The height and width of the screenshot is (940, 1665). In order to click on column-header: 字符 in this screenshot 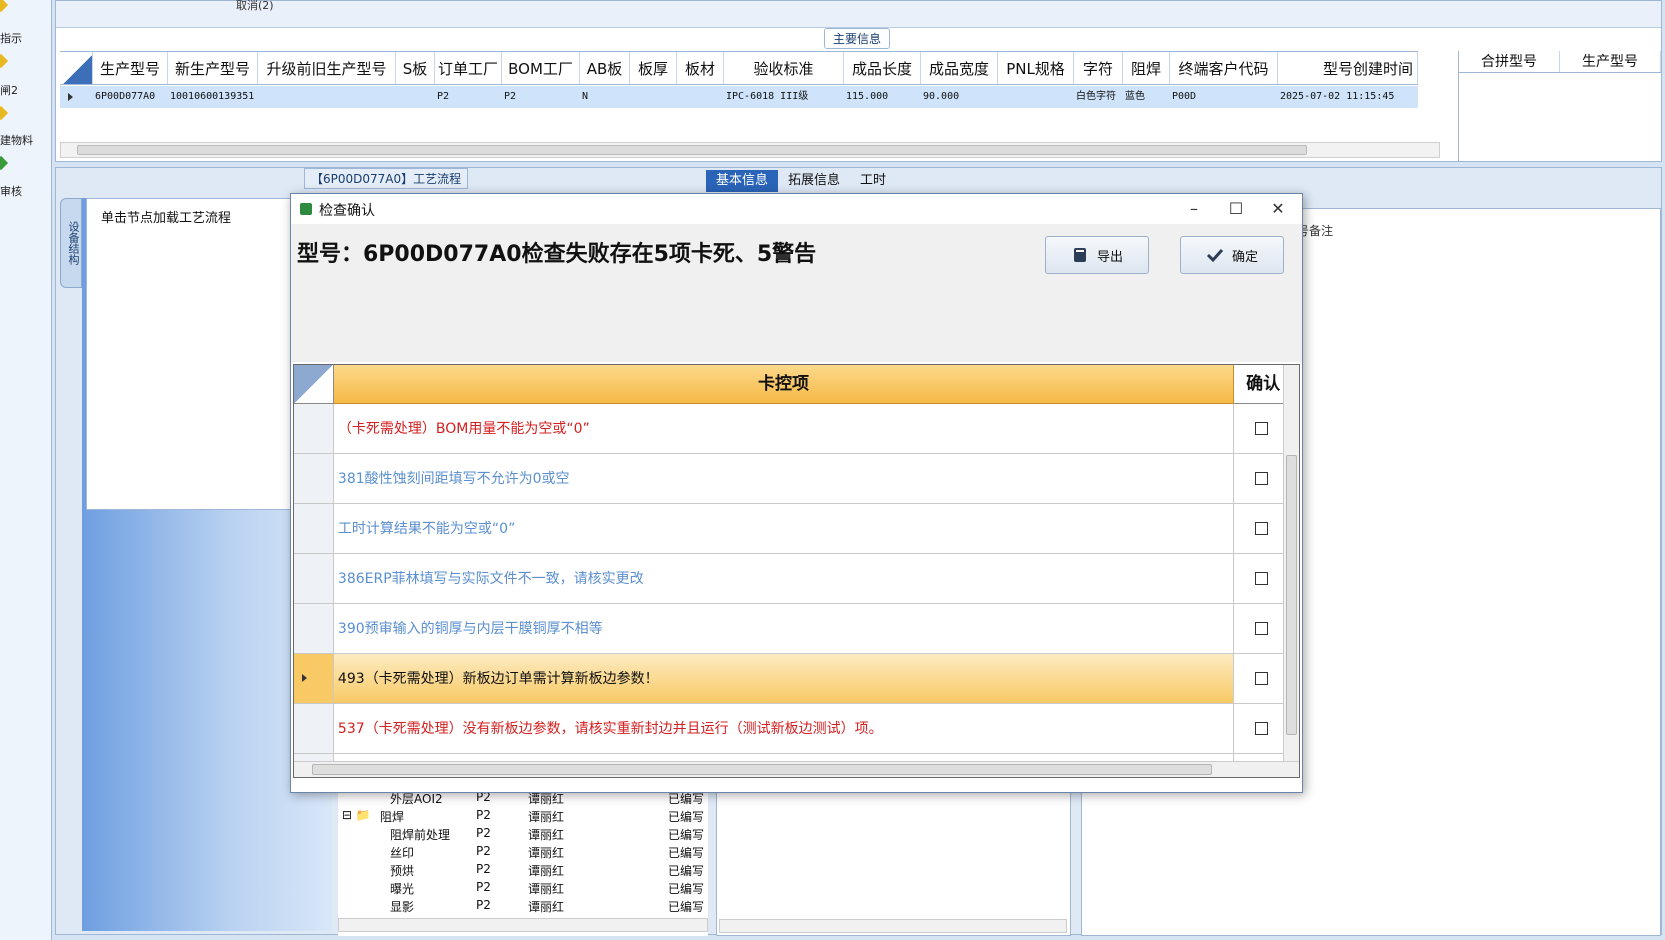, I will do `click(1098, 68)`.